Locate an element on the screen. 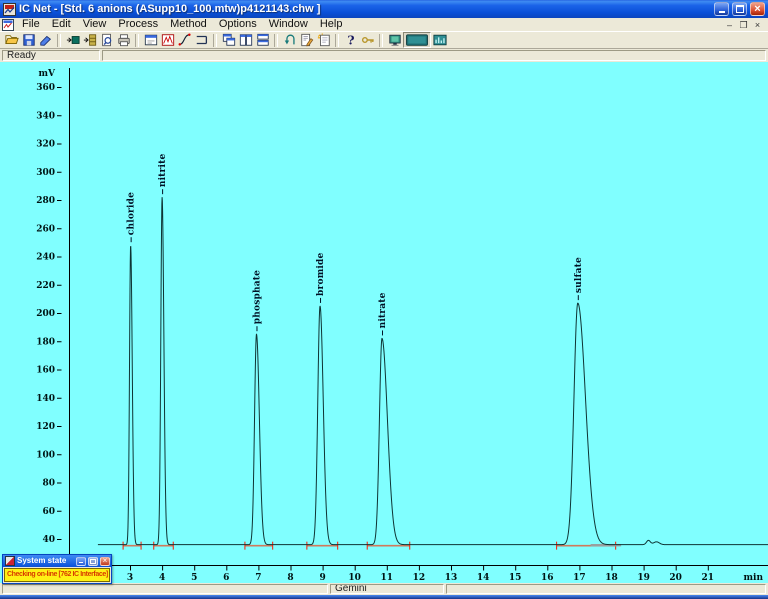  status-bar: Gemini is located at coordinates (384, 589).